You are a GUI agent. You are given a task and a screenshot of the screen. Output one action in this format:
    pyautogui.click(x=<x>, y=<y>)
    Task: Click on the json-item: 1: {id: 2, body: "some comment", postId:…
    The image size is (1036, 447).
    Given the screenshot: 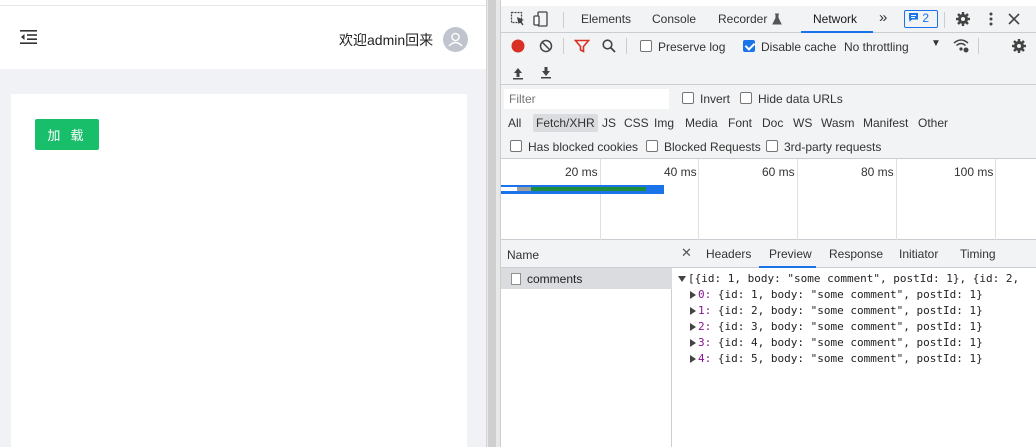 What is the action you would take?
    pyautogui.click(x=863, y=312)
    